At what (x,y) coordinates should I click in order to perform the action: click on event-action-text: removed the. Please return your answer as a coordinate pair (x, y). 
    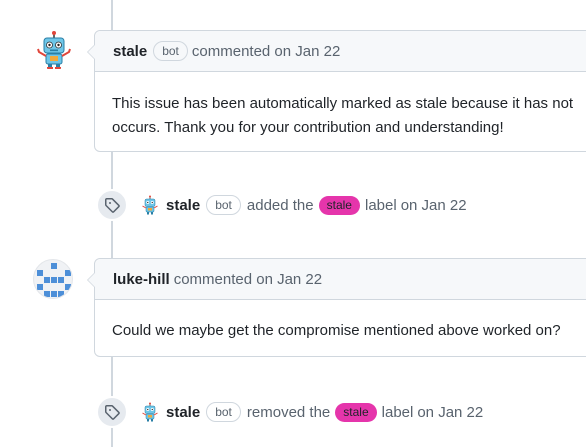
    Looking at the image, I should click on (288, 412).